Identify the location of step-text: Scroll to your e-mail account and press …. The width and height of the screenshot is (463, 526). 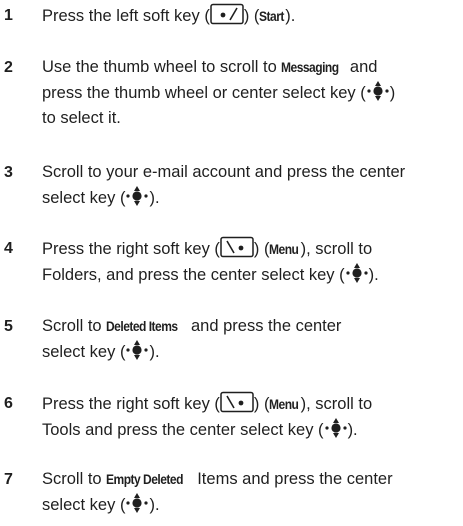
(224, 185).